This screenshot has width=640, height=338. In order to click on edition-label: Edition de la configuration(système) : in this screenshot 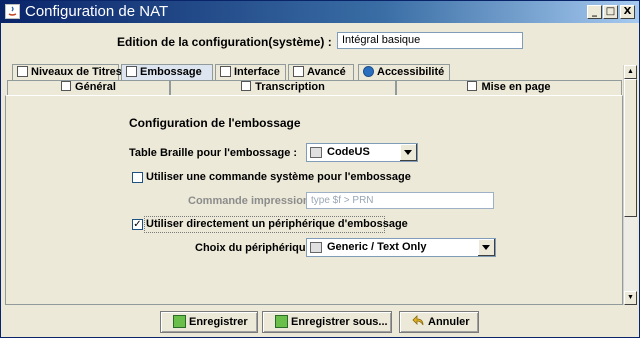, I will do `click(224, 42)`.